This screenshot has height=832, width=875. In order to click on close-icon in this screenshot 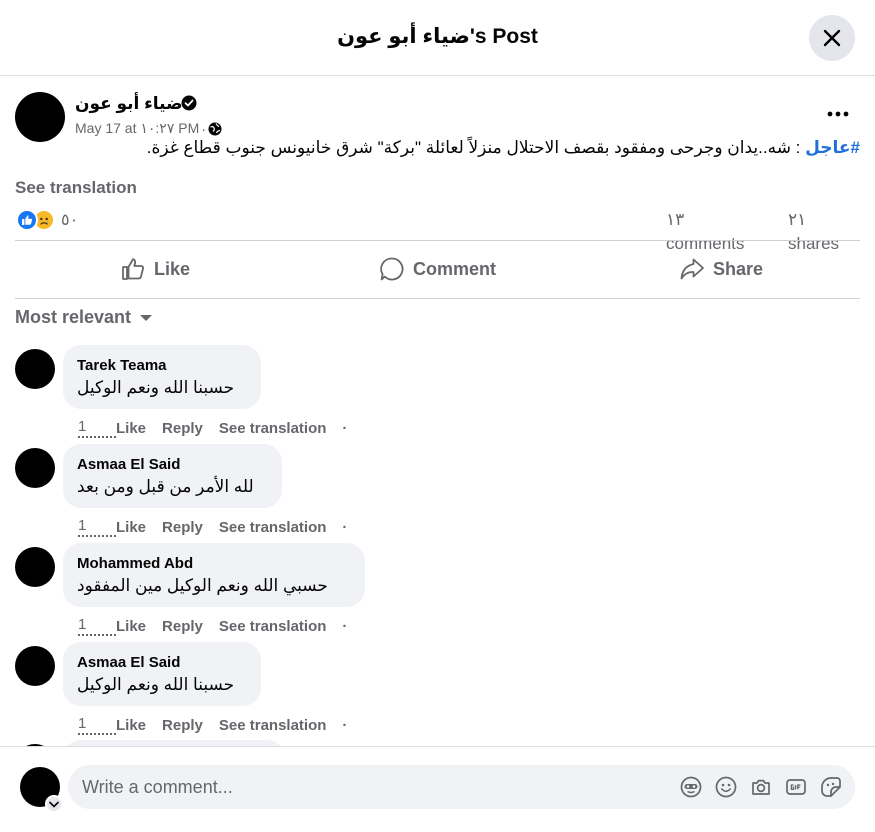, I will do `click(832, 38)`.